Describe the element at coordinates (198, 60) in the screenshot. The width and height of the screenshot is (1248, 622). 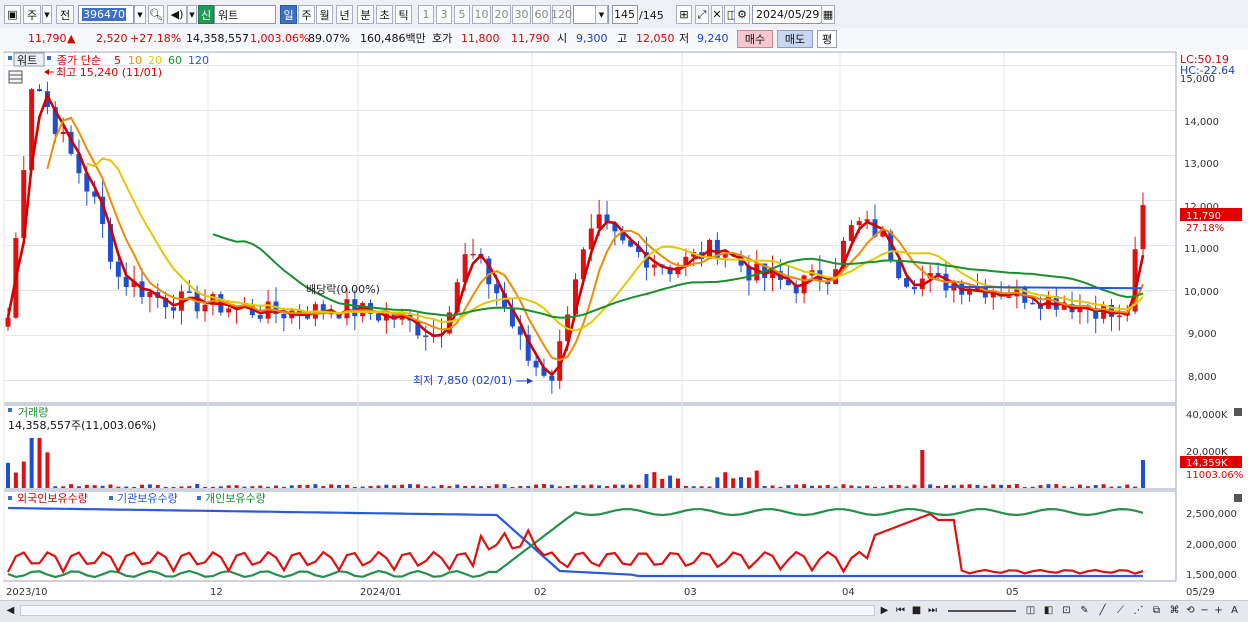
I see `legend-ma120: 120` at that location.